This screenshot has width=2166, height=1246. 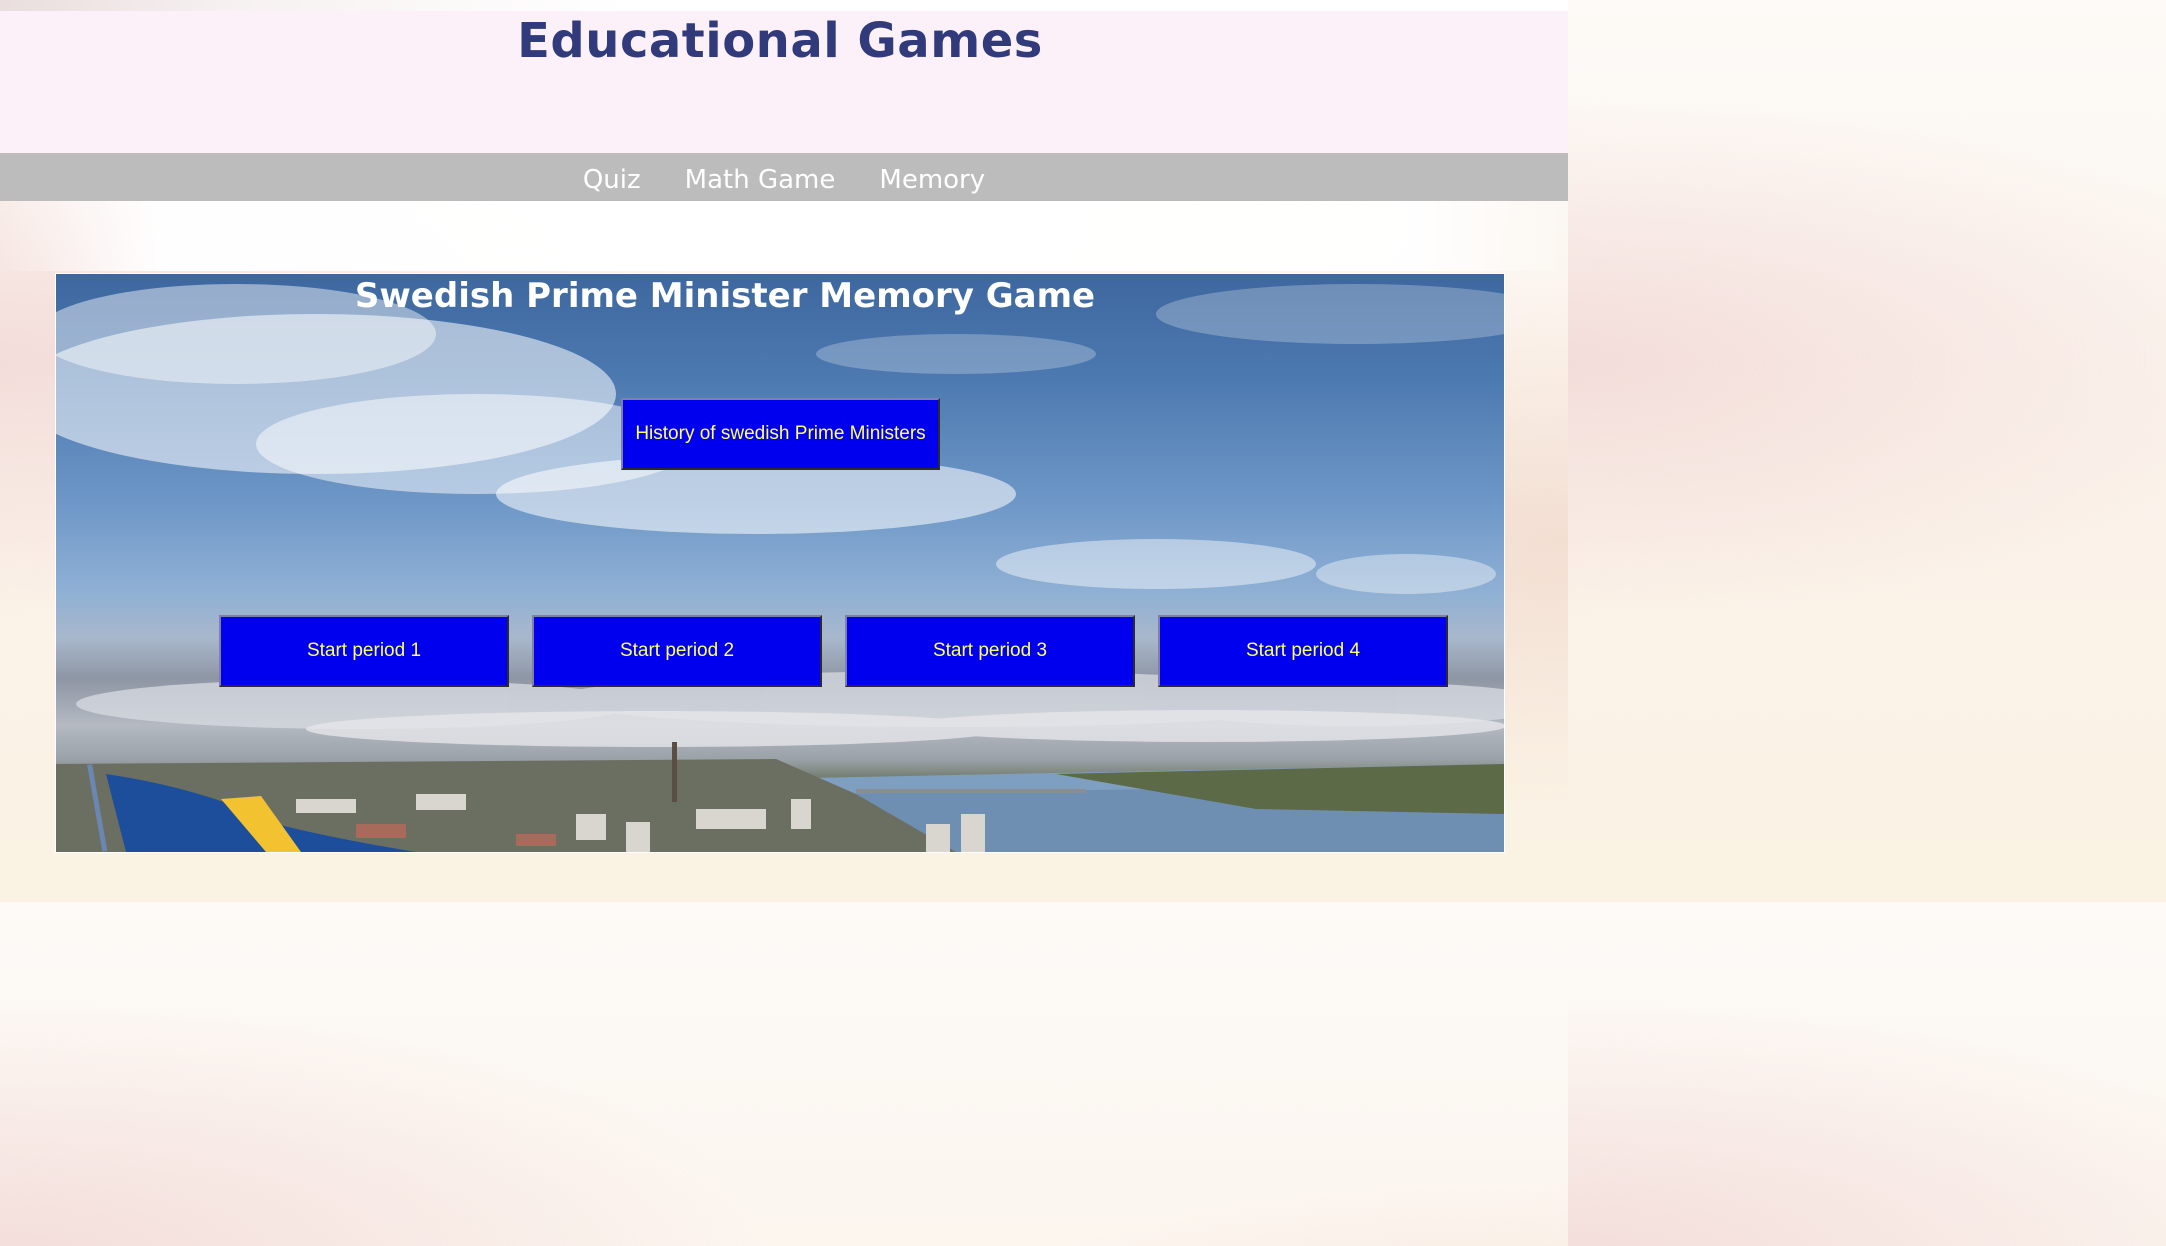 I want to click on nav-item-quiz: Quiz, so click(x=612, y=177).